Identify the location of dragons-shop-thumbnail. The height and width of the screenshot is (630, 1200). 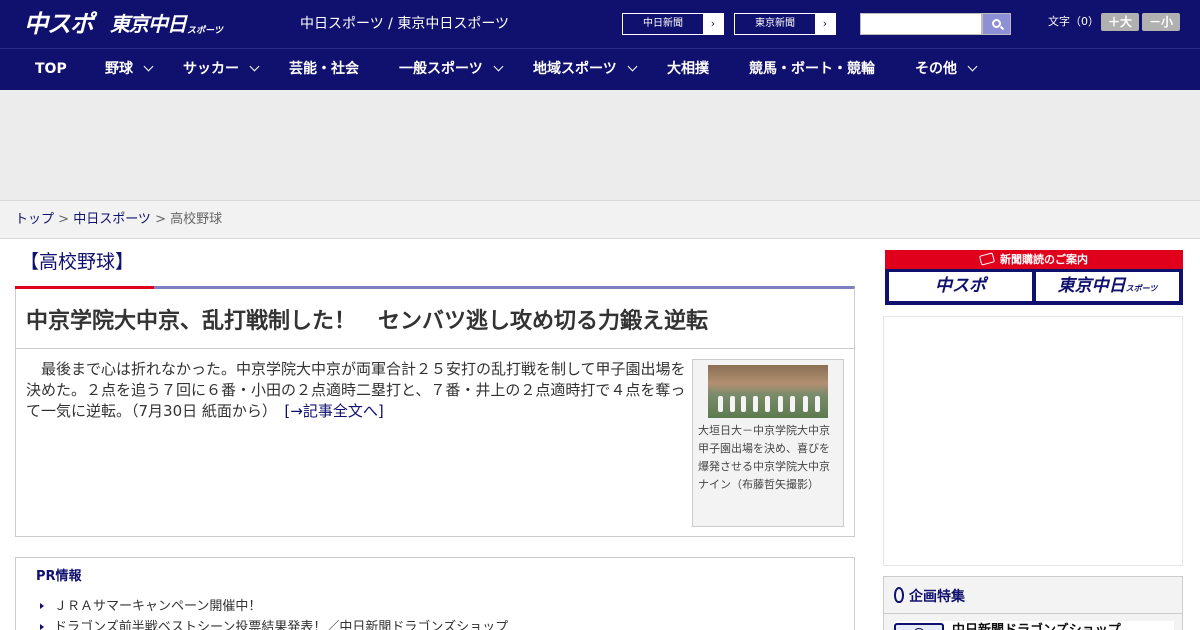
(919, 626).